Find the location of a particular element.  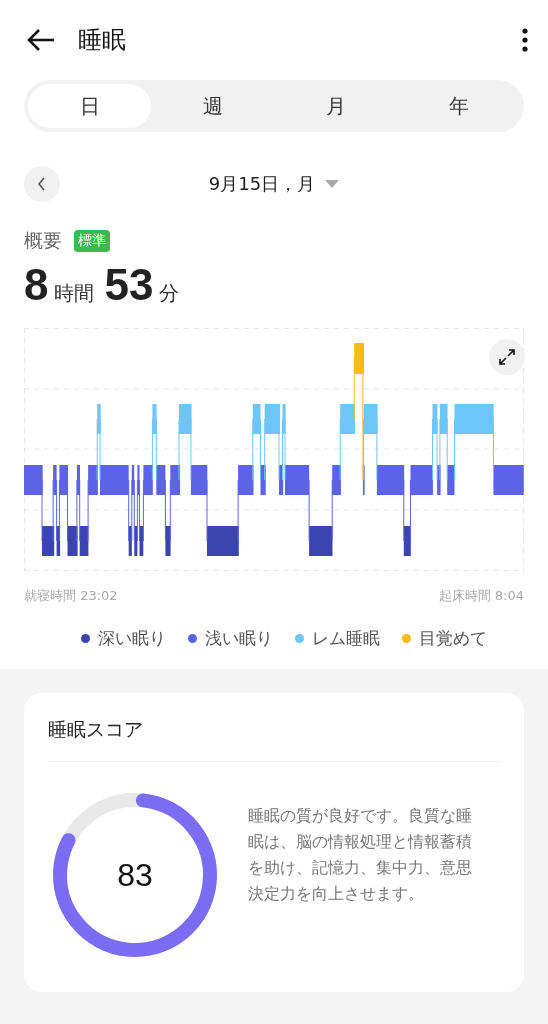

hours-value: 8 is located at coordinates (36, 285).